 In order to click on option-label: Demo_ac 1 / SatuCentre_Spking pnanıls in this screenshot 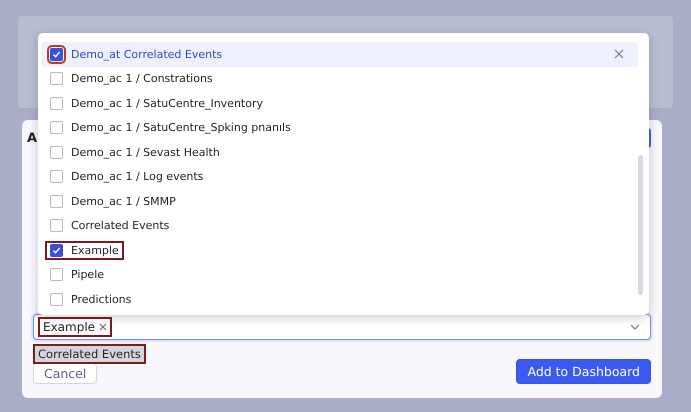, I will do `click(181, 127)`.